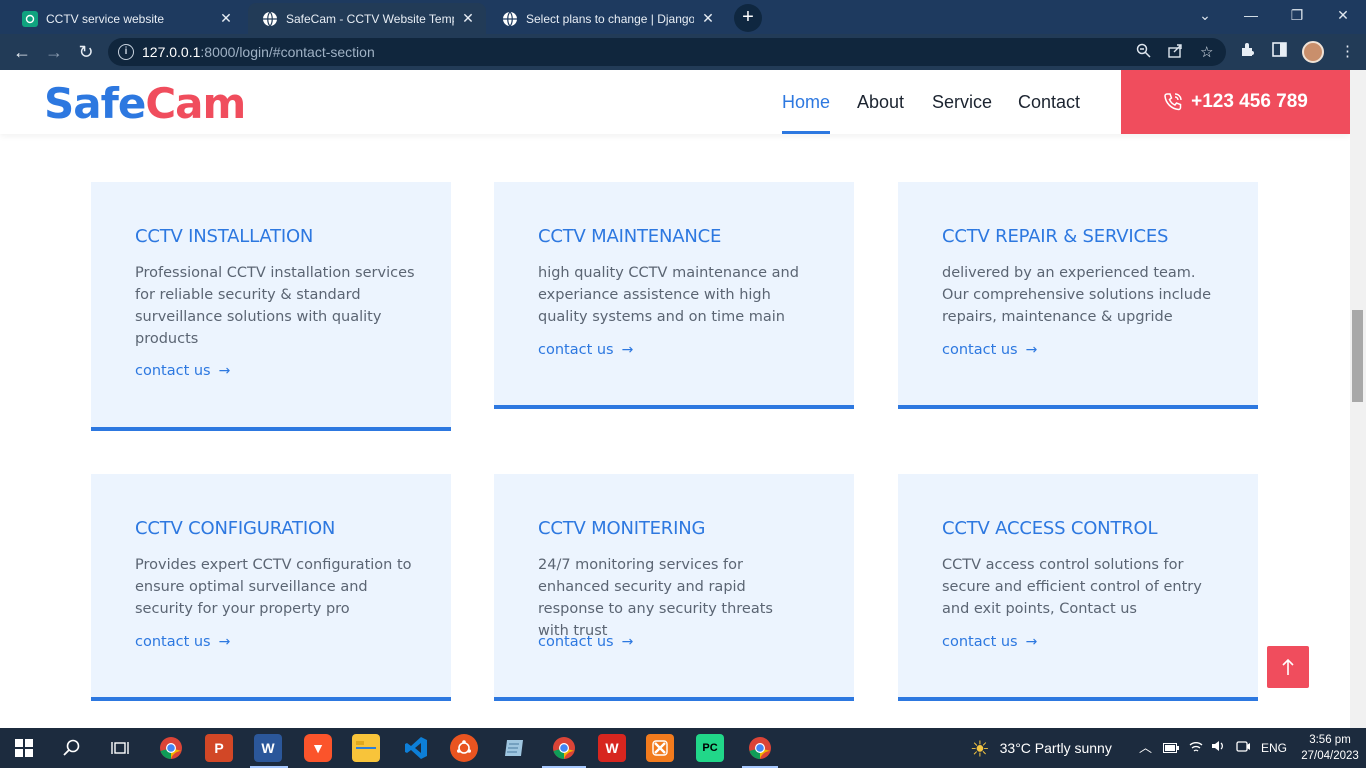  What do you see at coordinates (660, 748) in the screenshot?
I see `xampp-icon` at bounding box center [660, 748].